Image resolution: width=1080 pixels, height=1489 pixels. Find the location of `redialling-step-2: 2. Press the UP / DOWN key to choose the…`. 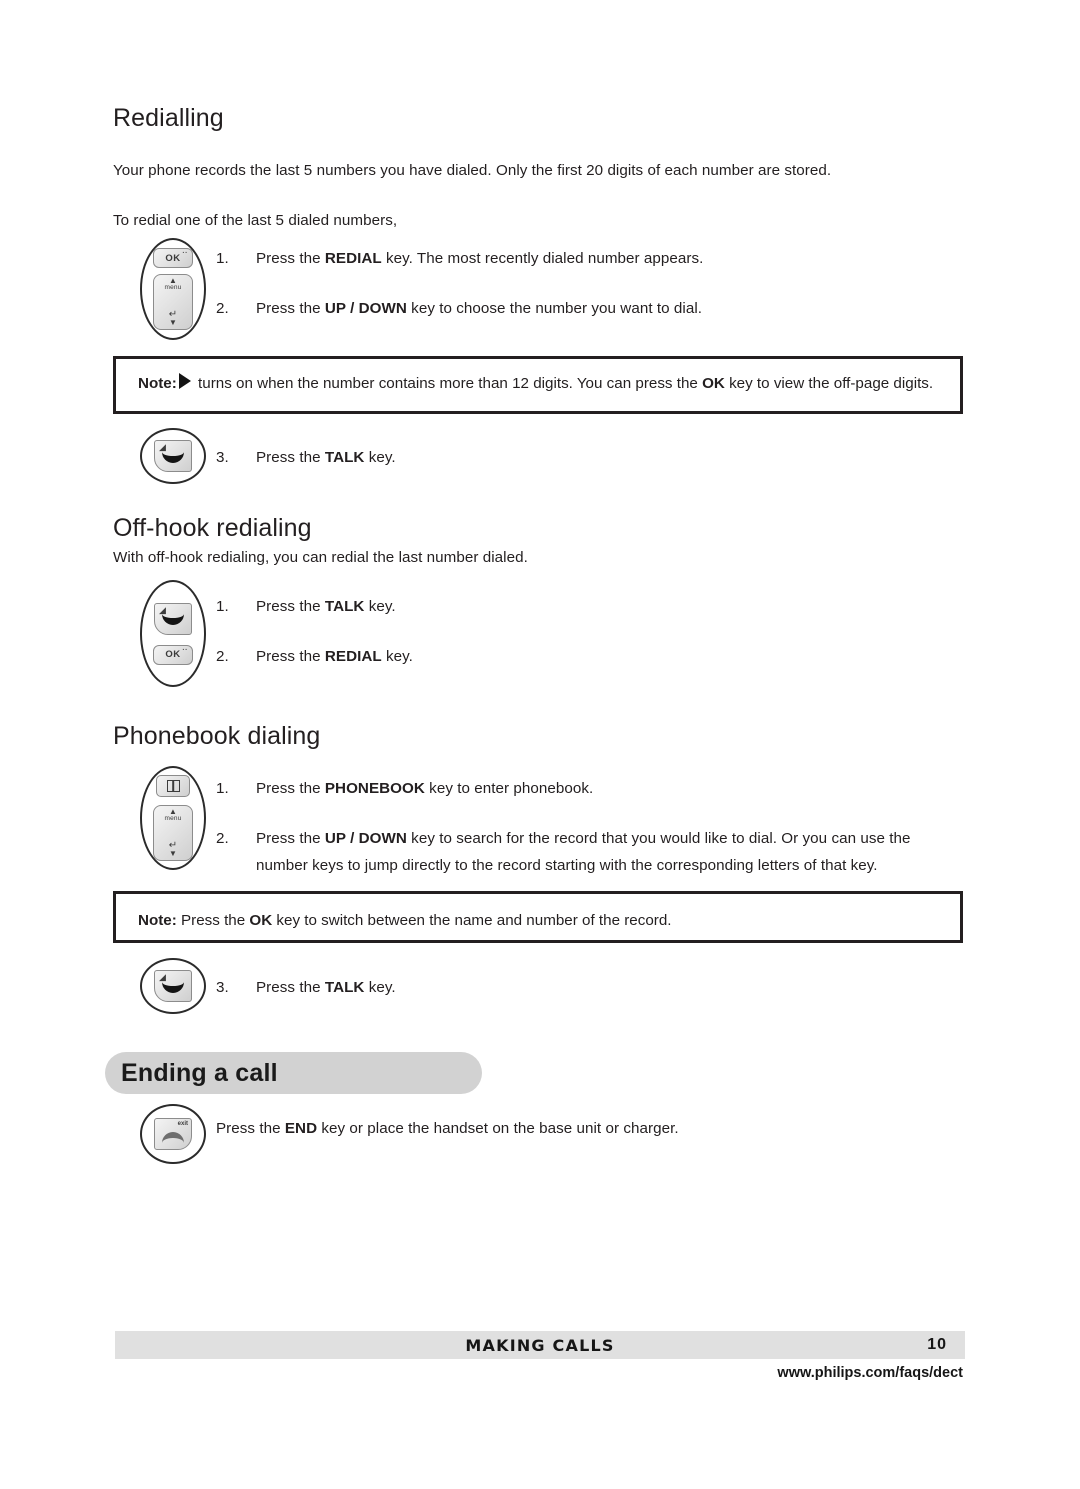

redialling-step-2: 2. Press the UP / DOWN key to choose the… is located at coordinates (586, 308).